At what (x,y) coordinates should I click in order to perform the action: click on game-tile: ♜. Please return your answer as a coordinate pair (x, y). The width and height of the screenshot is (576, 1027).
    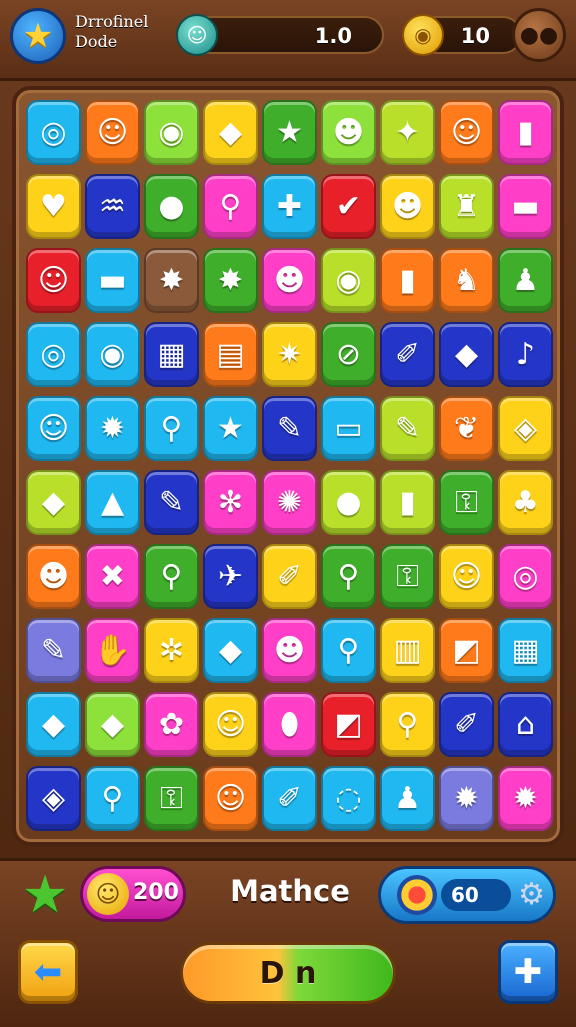
    Looking at the image, I should click on (466, 206).